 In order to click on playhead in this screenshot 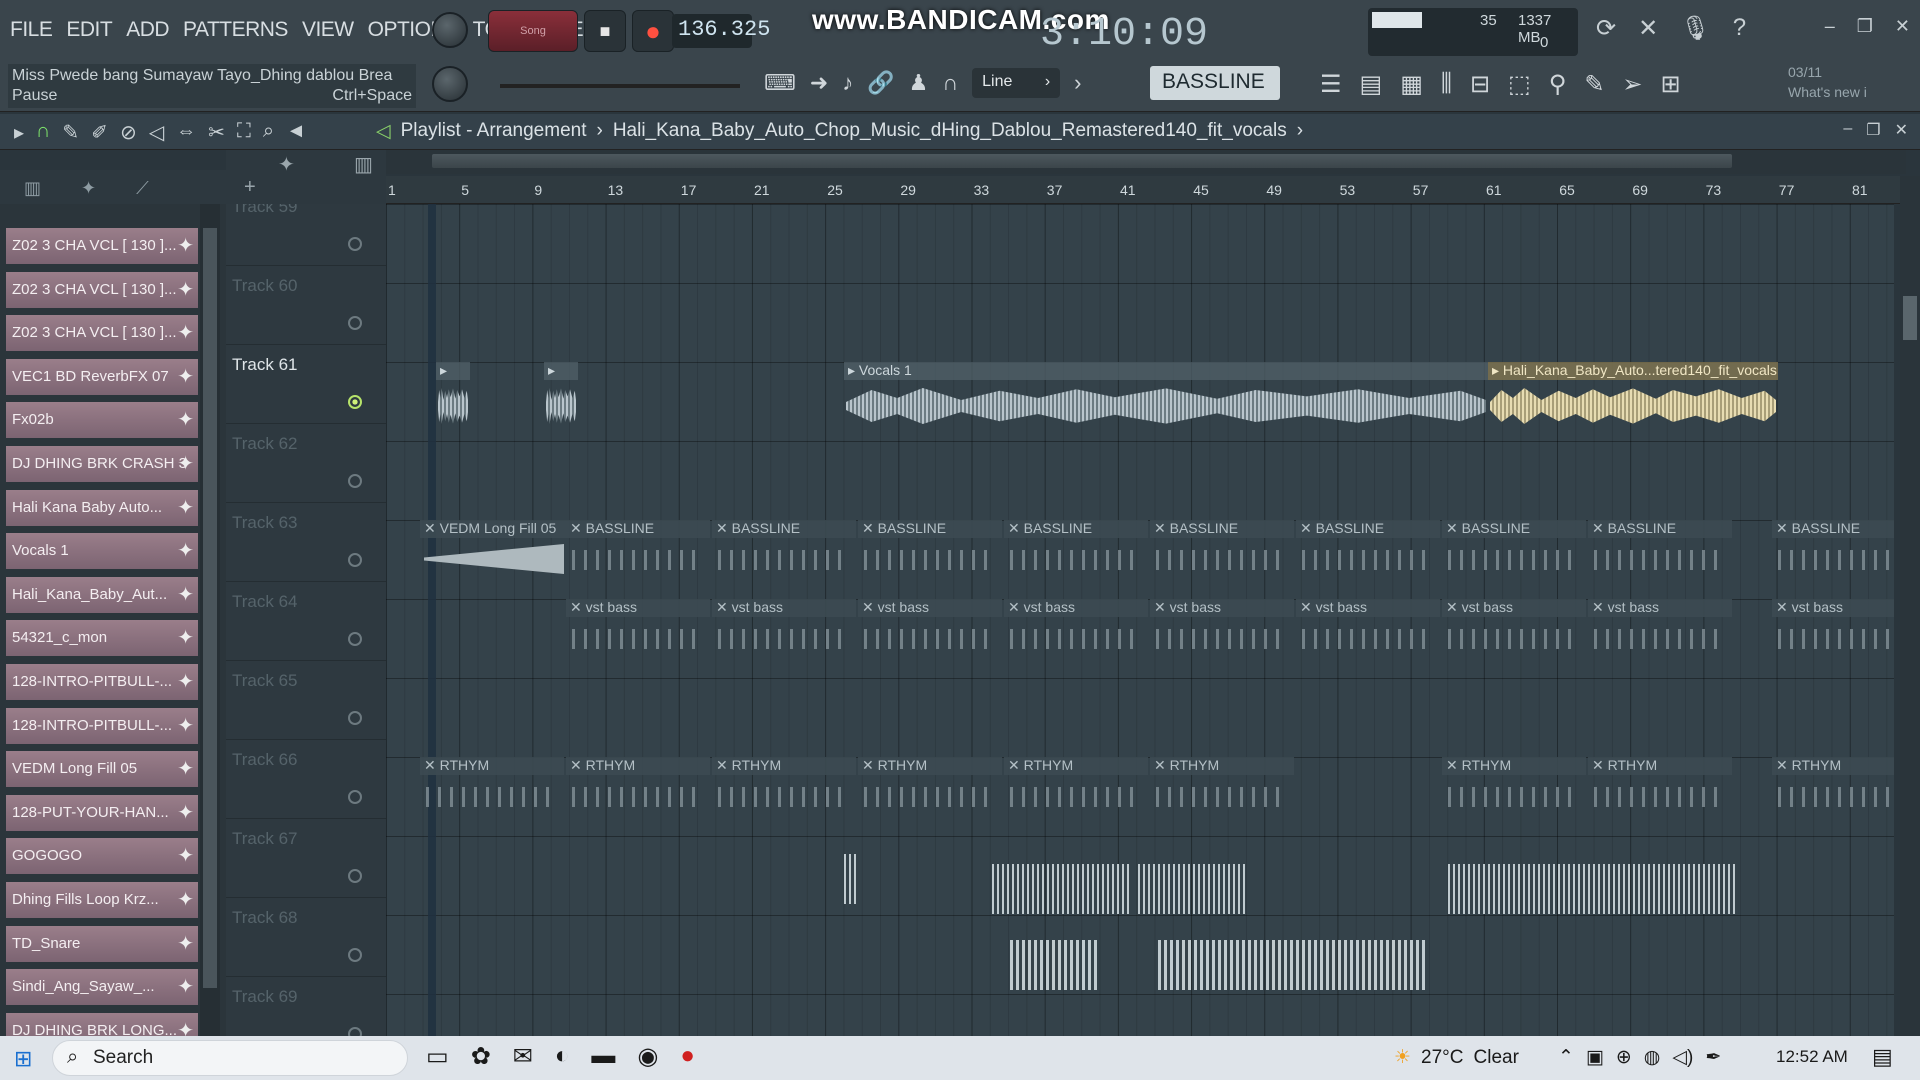, I will do `click(432, 620)`.